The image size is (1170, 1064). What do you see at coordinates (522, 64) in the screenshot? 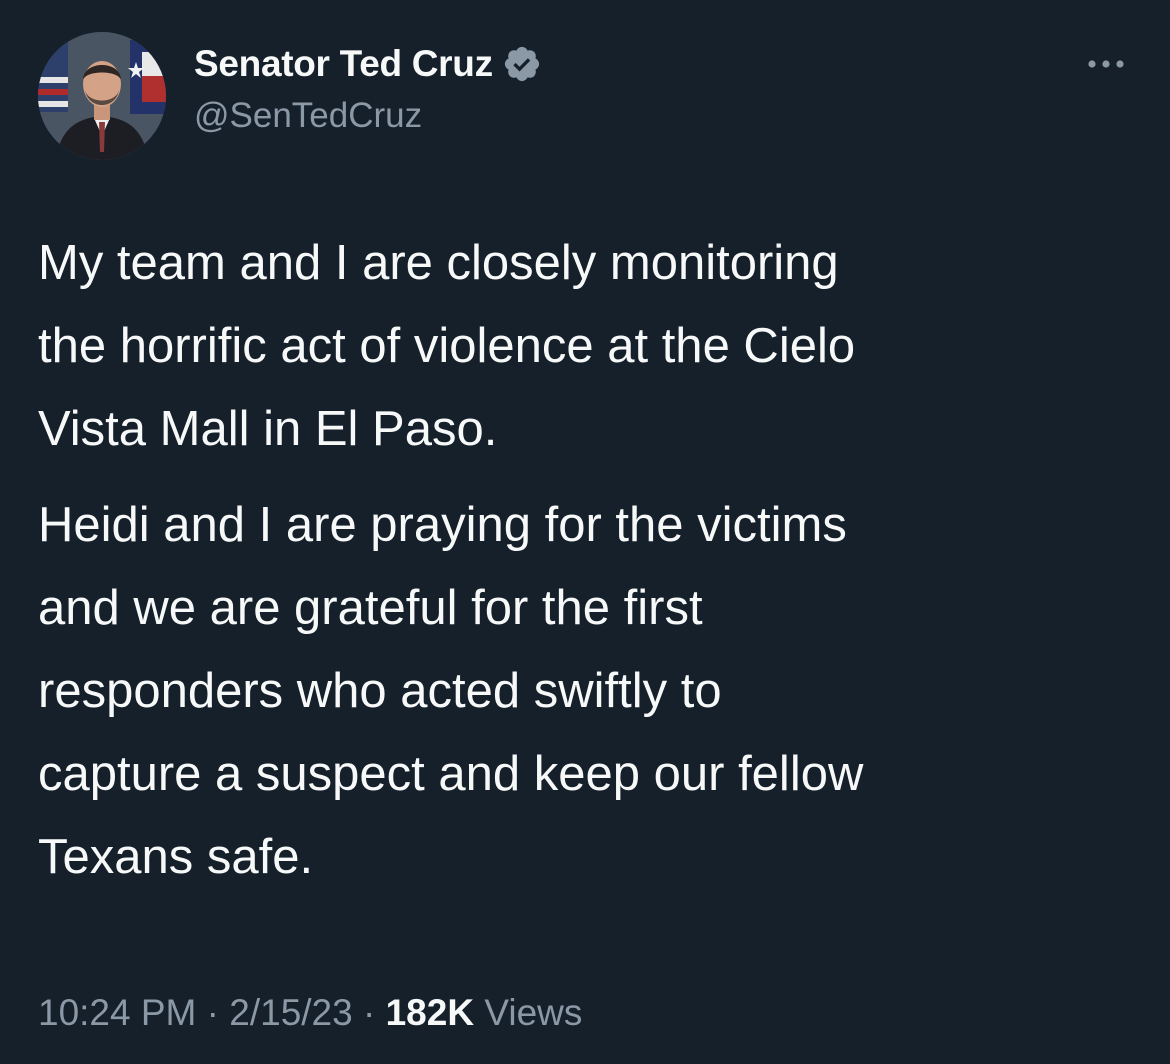
I see `verified-badge-icon` at bounding box center [522, 64].